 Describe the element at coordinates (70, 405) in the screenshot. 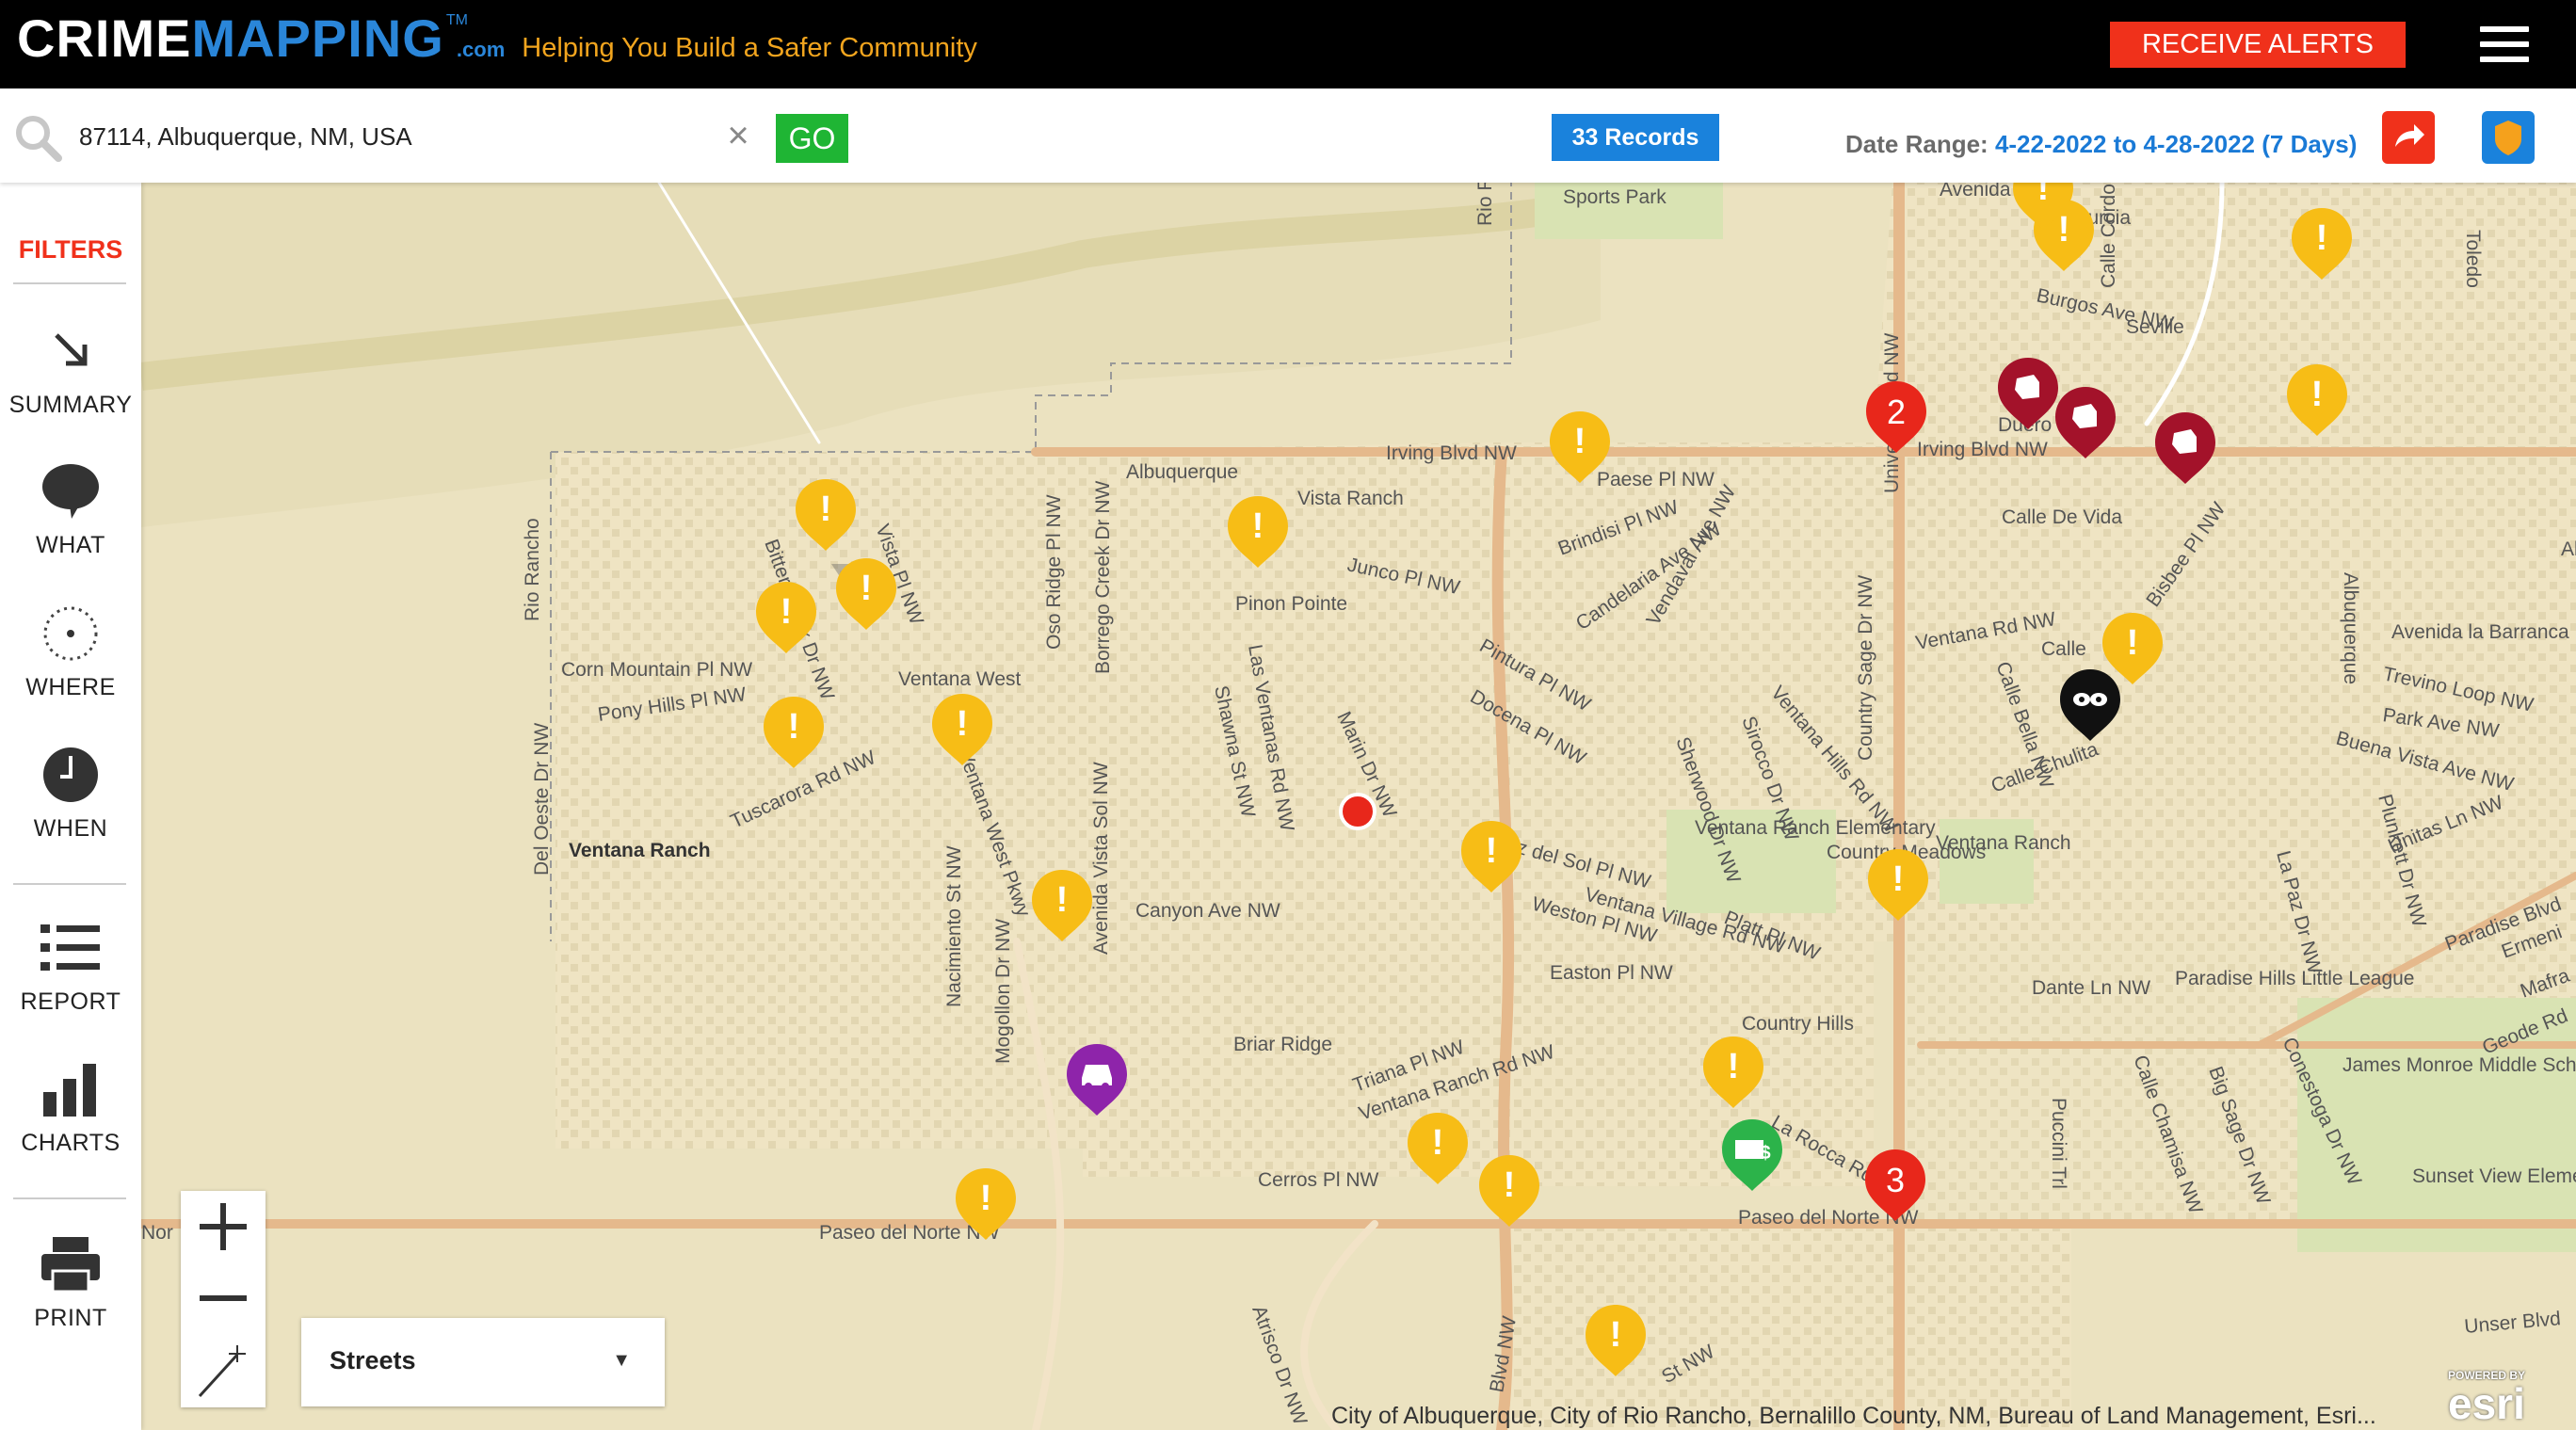

I see `sidebar-item-label: SUMMARY` at that location.